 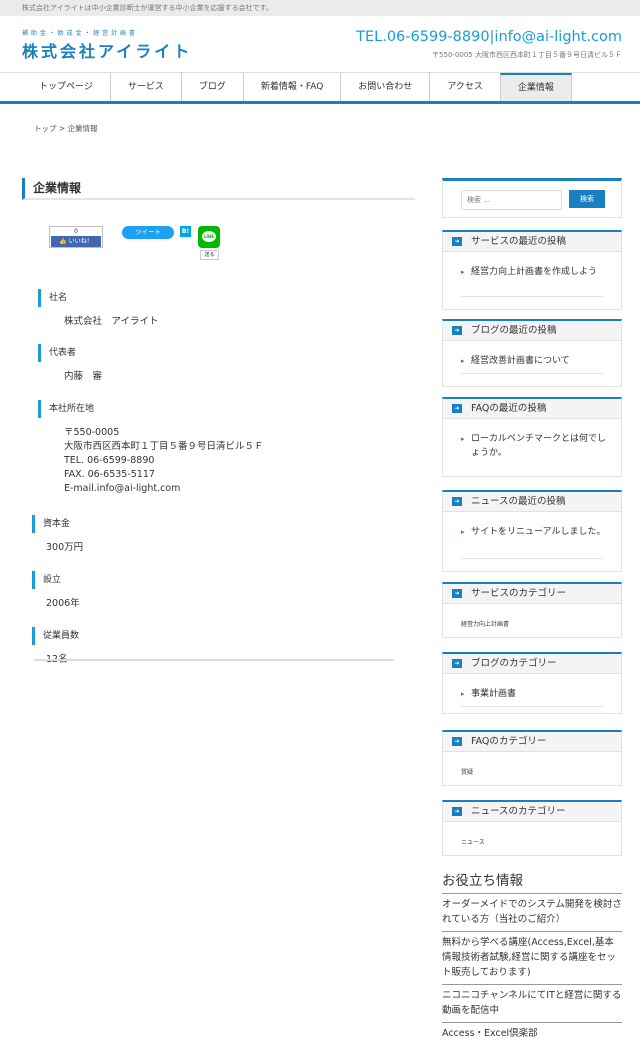 I want to click on widget-title-text: サービスの最近の投稿, so click(x=519, y=241).